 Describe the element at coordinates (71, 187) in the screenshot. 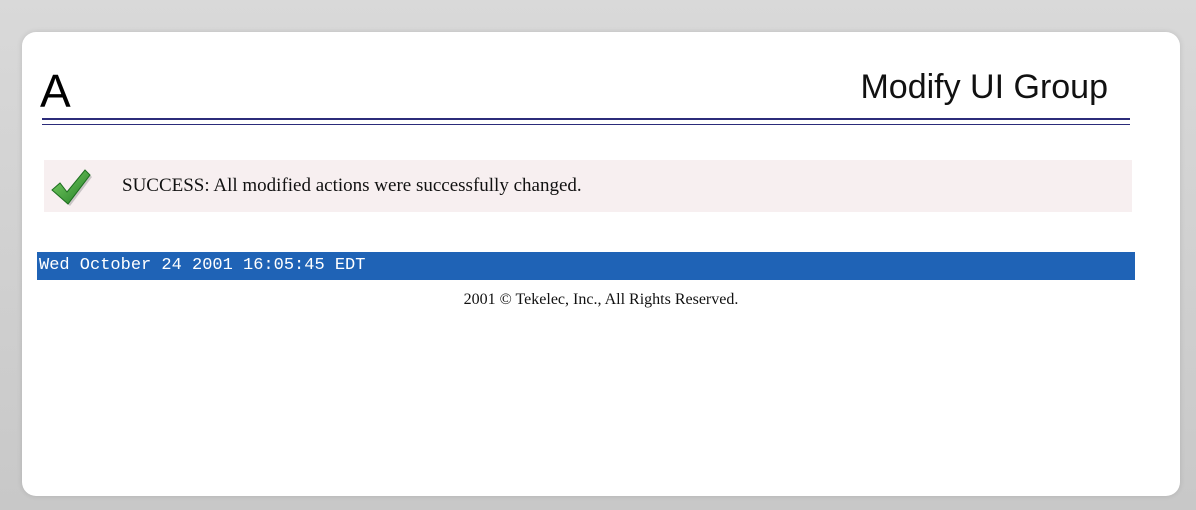

I see `check-icon` at that location.